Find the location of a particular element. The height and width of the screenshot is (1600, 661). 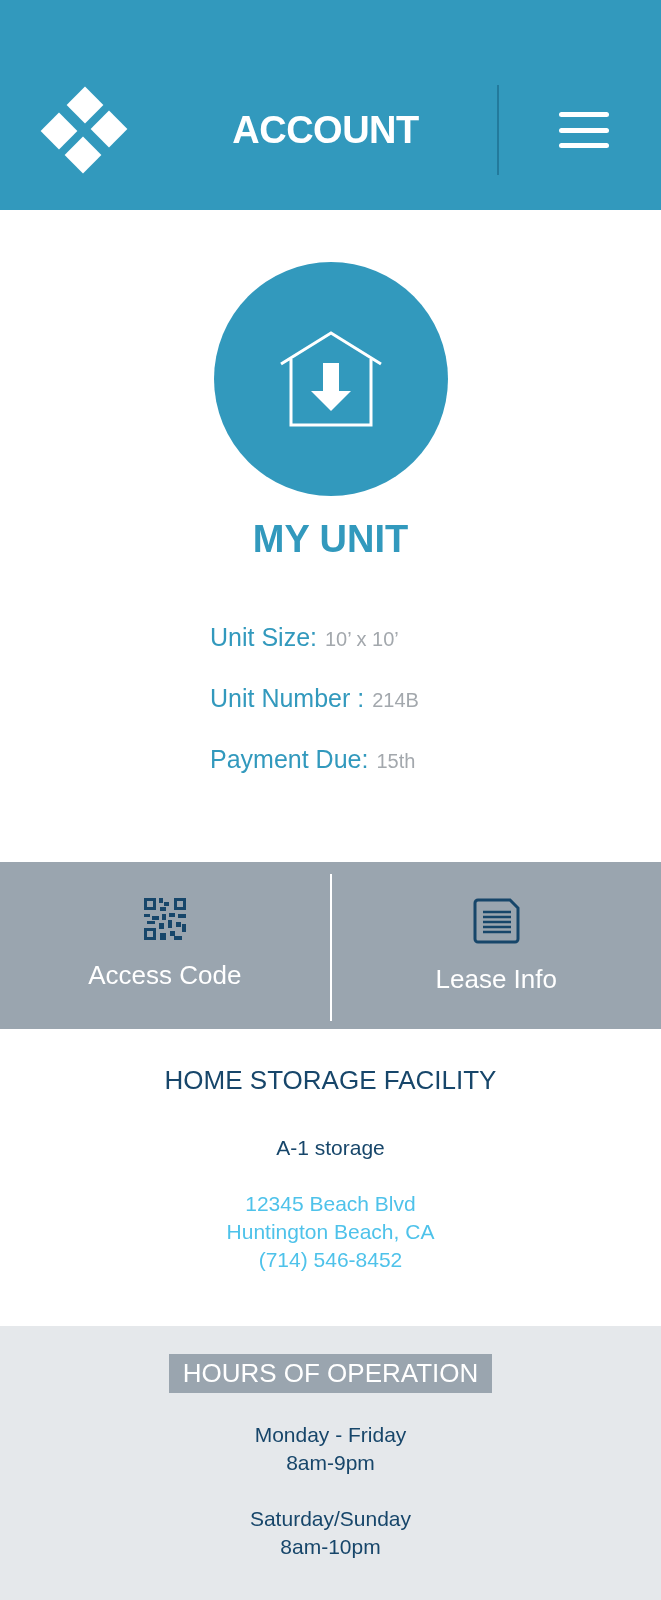

facility-heading: HOME STORAGE FACILITY is located at coordinates (330, 1080).